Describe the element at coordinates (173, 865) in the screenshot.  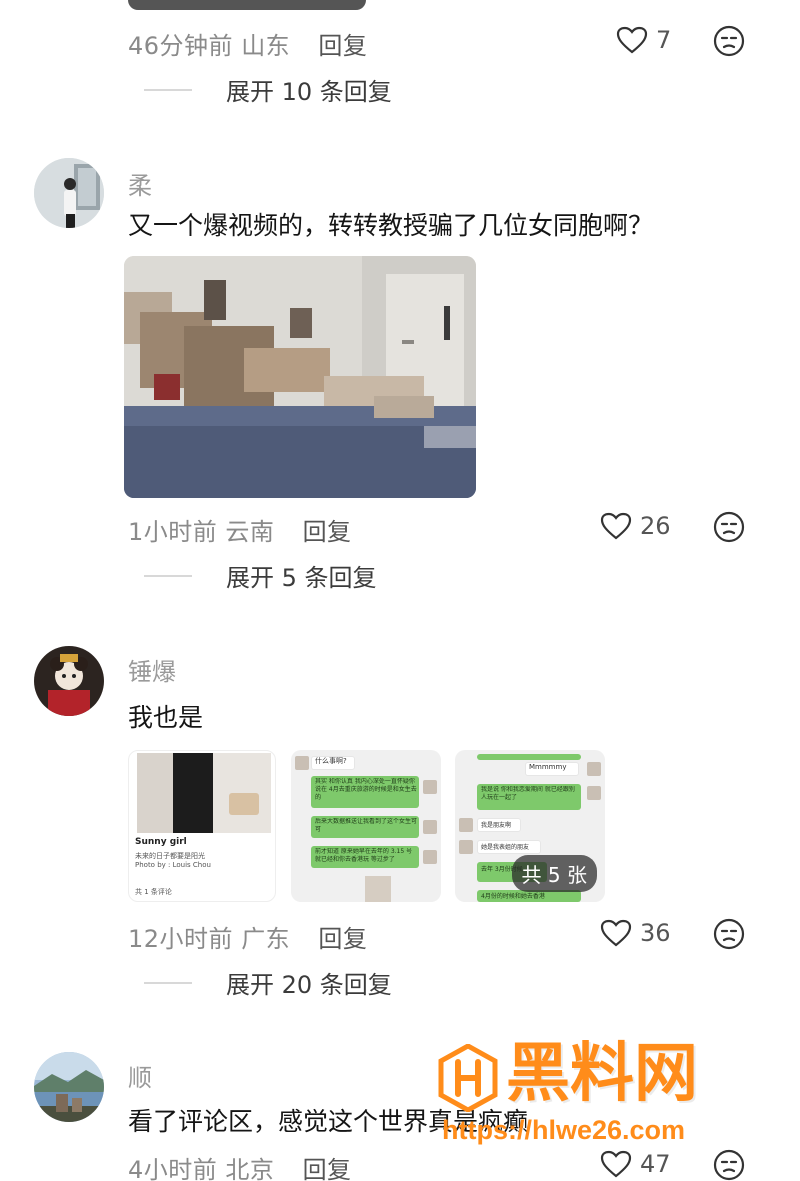
I see `post-line-2: Photo by : Louis Chou` at that location.